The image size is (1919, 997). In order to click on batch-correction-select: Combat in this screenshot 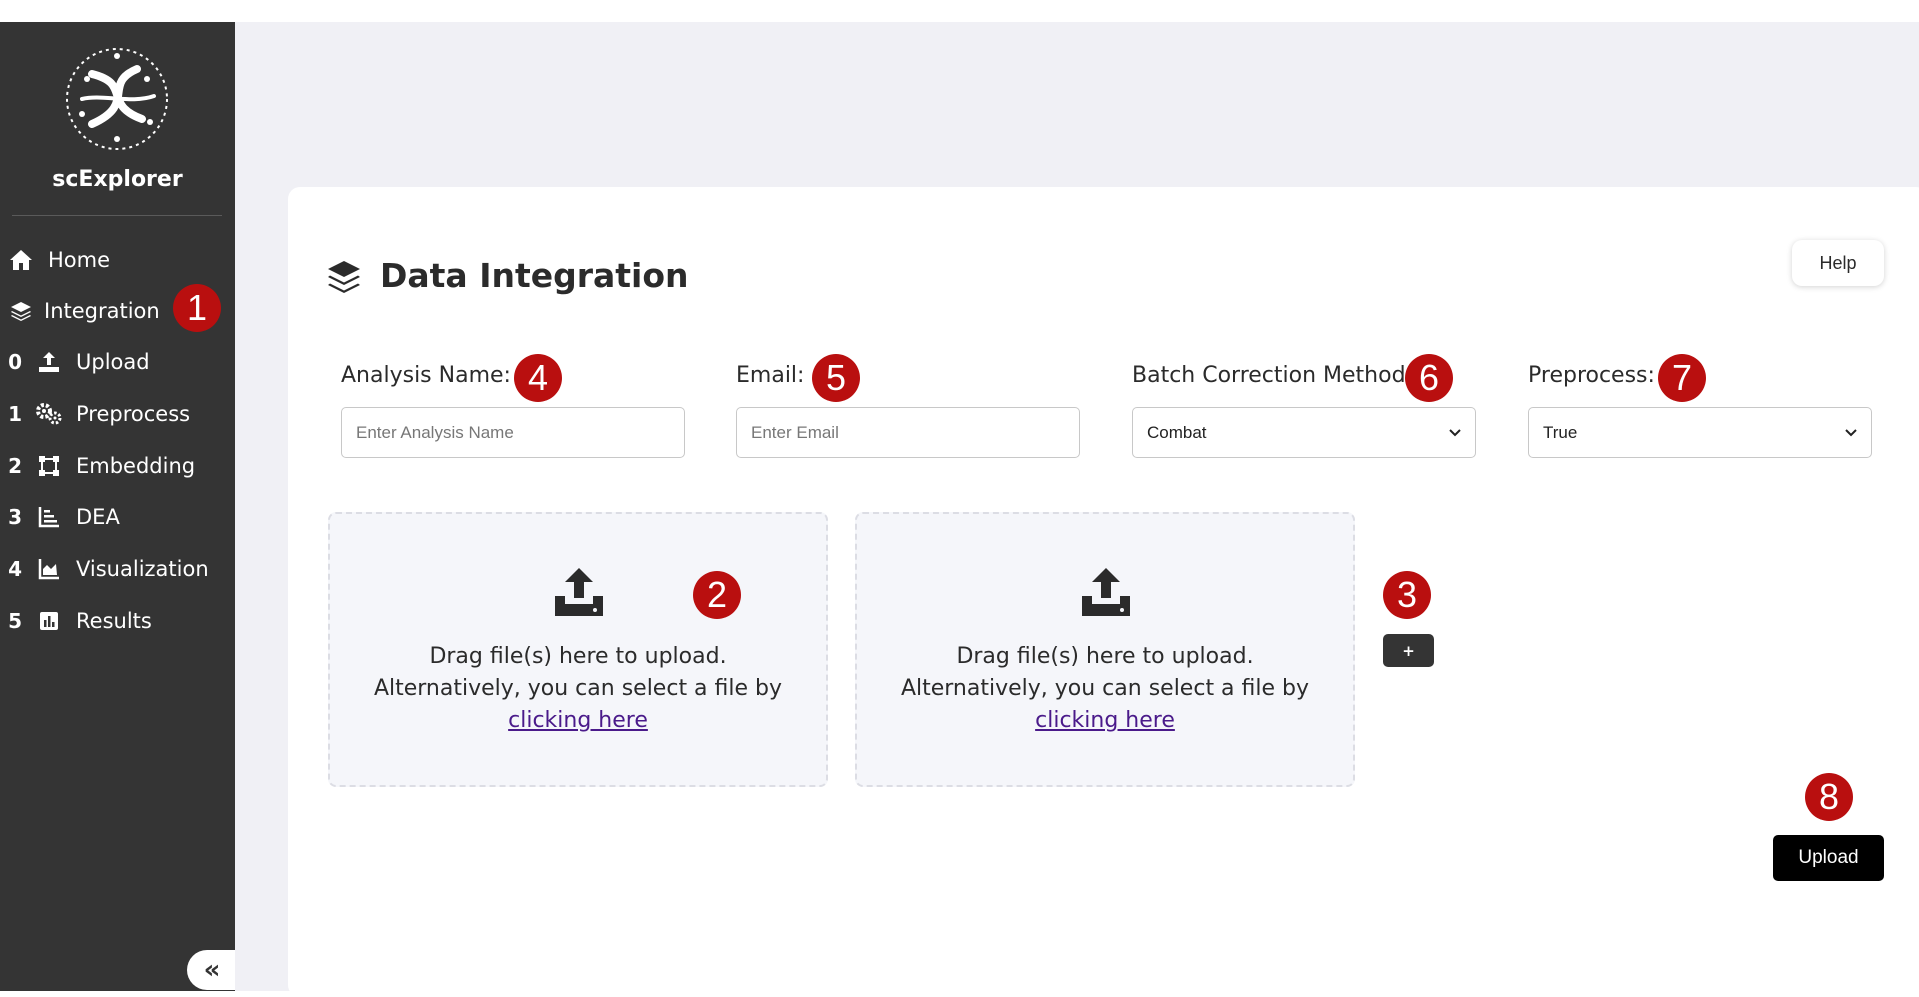, I will do `click(1304, 432)`.